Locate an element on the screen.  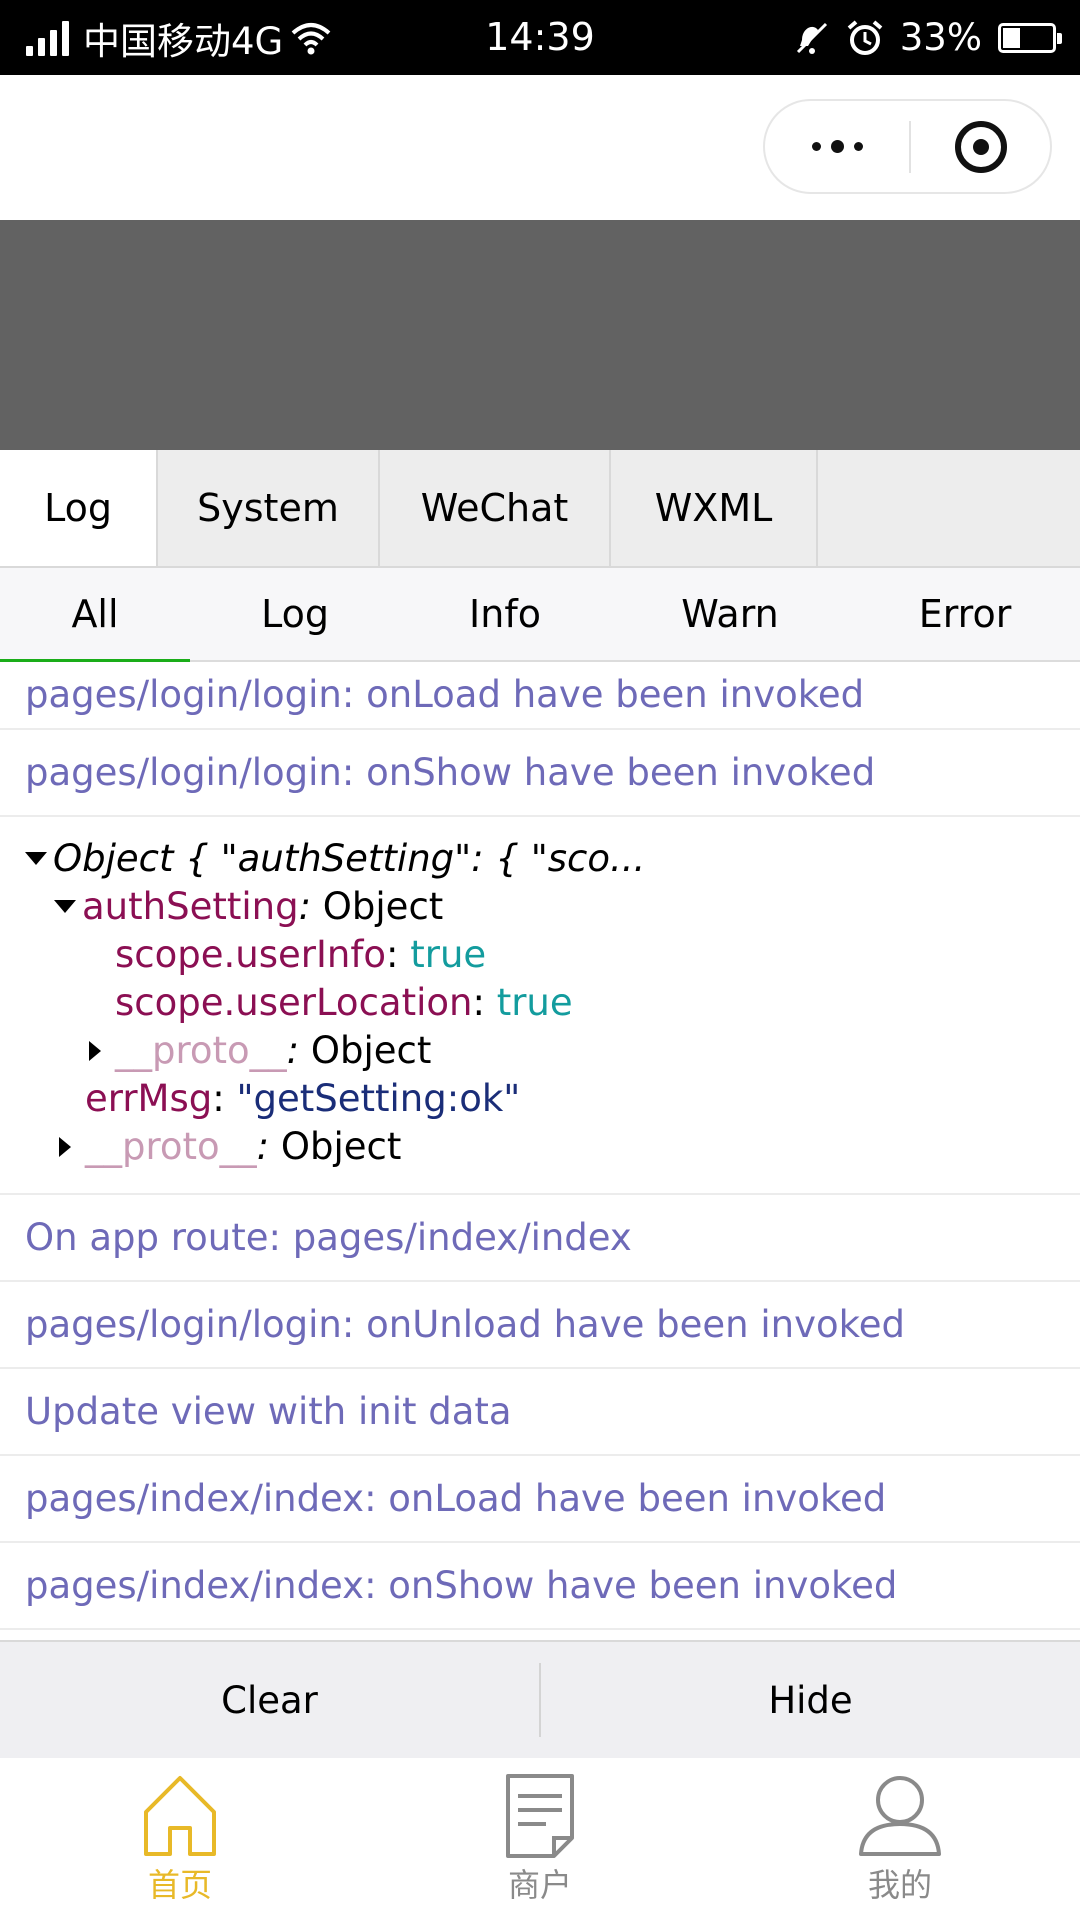
filter-error: Error is located at coordinates (965, 614).